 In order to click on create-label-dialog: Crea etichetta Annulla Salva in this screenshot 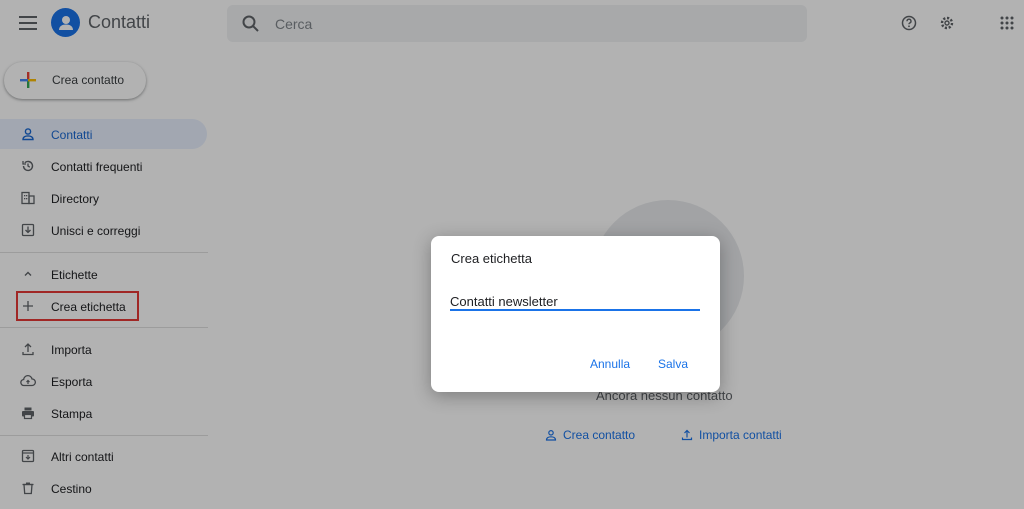, I will do `click(575, 314)`.